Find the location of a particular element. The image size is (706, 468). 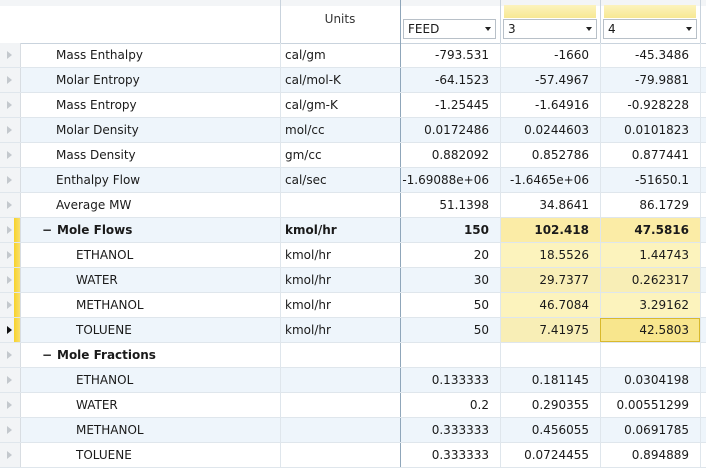

table-row: TOLUENE kmol/hr 50 7.41975 42.5803 is located at coordinates (353, 330).